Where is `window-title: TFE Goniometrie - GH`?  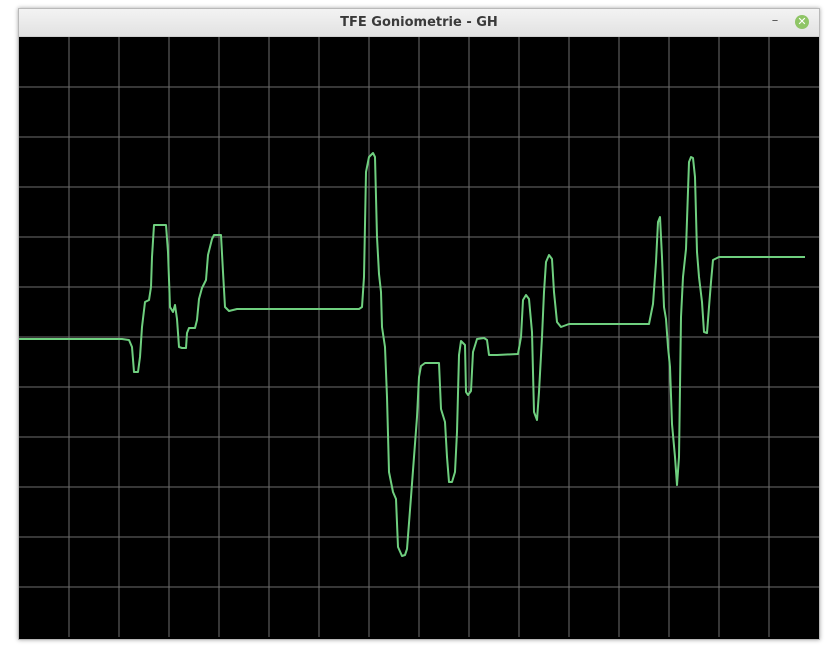
window-title: TFE Goniometrie - GH is located at coordinates (419, 22).